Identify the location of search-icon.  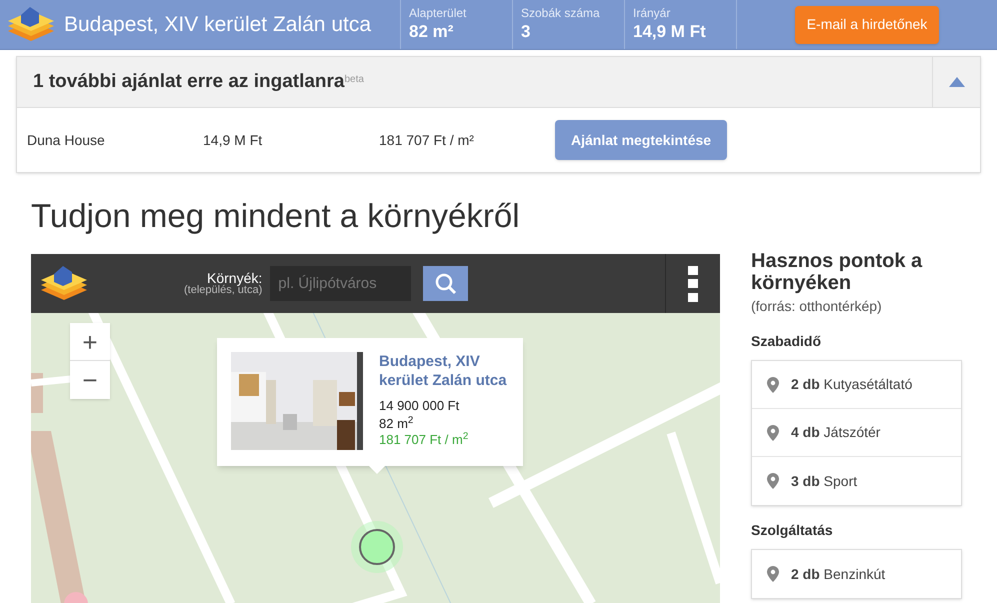
(445, 283).